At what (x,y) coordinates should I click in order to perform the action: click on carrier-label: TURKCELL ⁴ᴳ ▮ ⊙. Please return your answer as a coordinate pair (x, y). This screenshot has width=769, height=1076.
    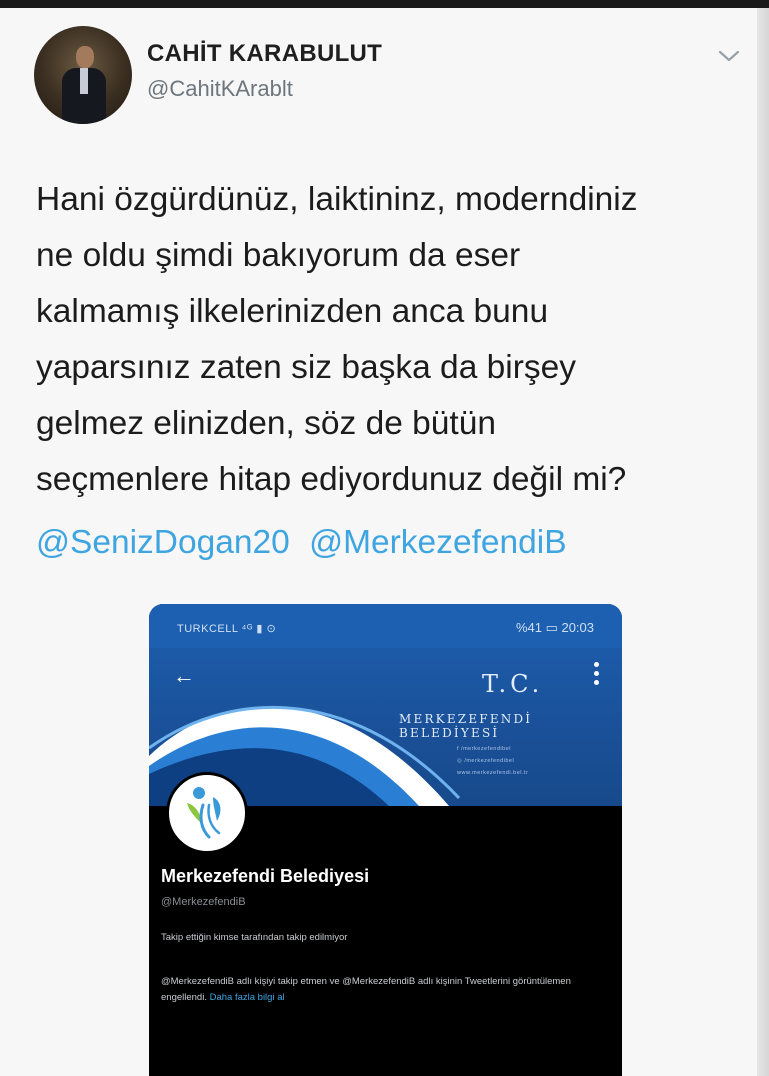
    Looking at the image, I should click on (227, 629).